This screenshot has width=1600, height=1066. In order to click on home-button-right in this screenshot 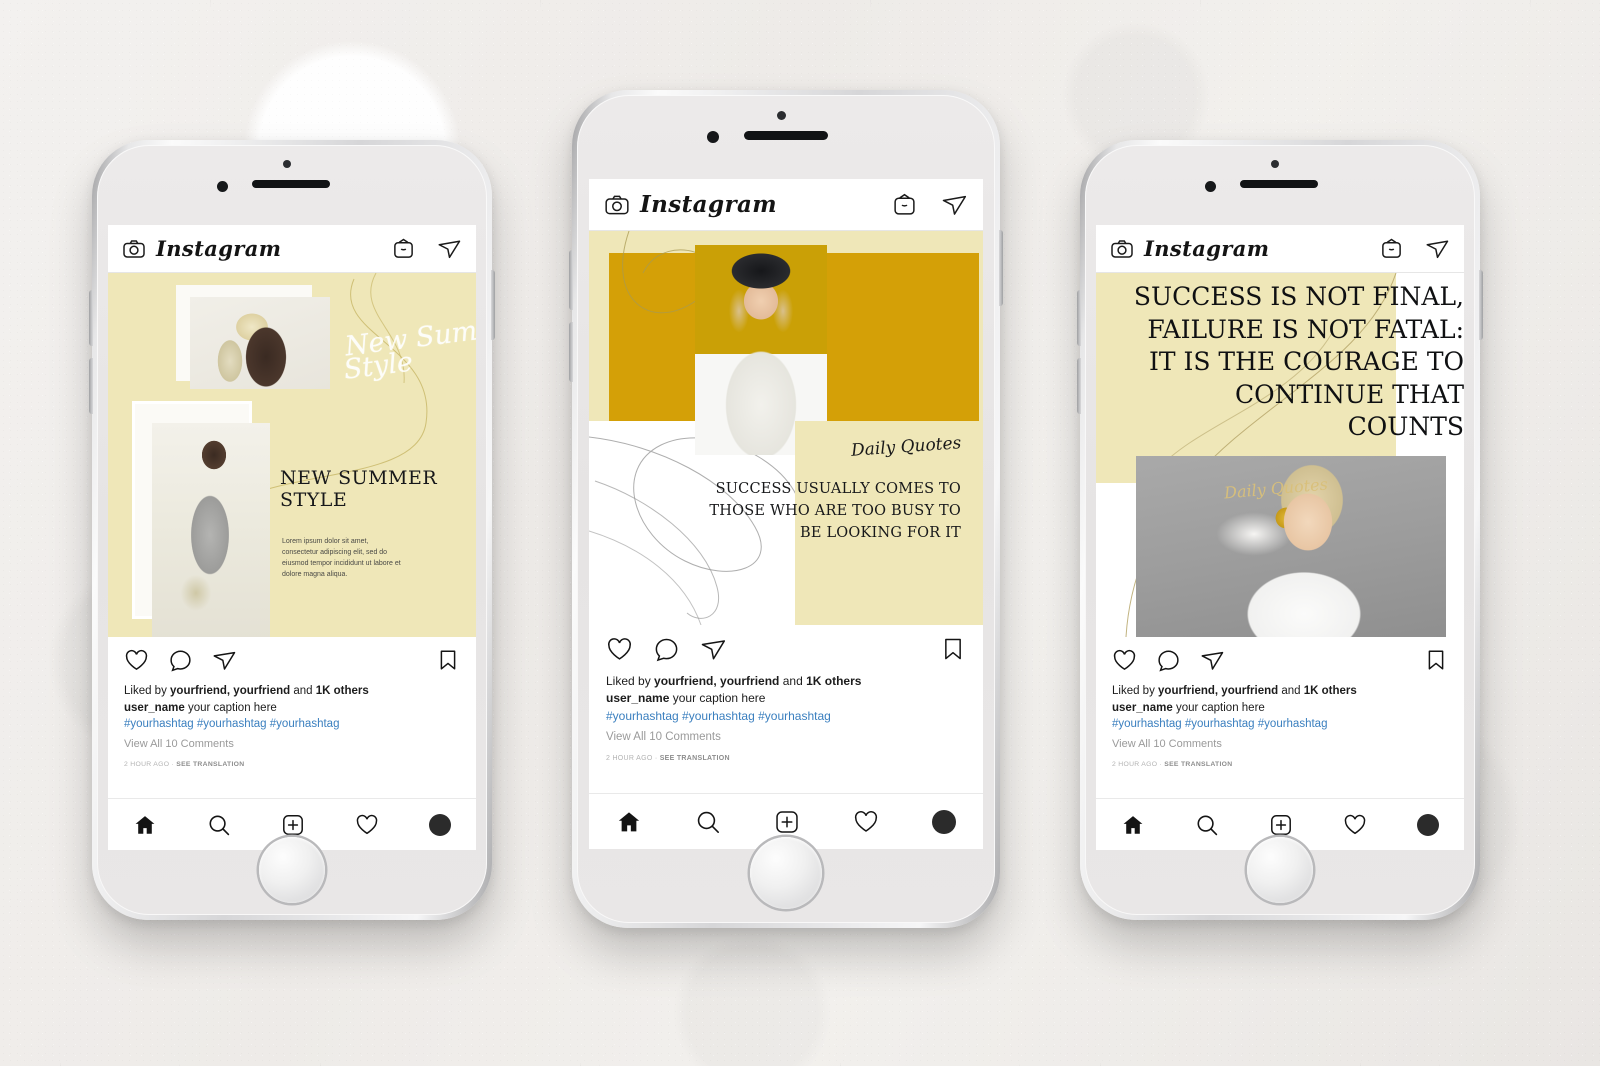, I will do `click(1280, 870)`.